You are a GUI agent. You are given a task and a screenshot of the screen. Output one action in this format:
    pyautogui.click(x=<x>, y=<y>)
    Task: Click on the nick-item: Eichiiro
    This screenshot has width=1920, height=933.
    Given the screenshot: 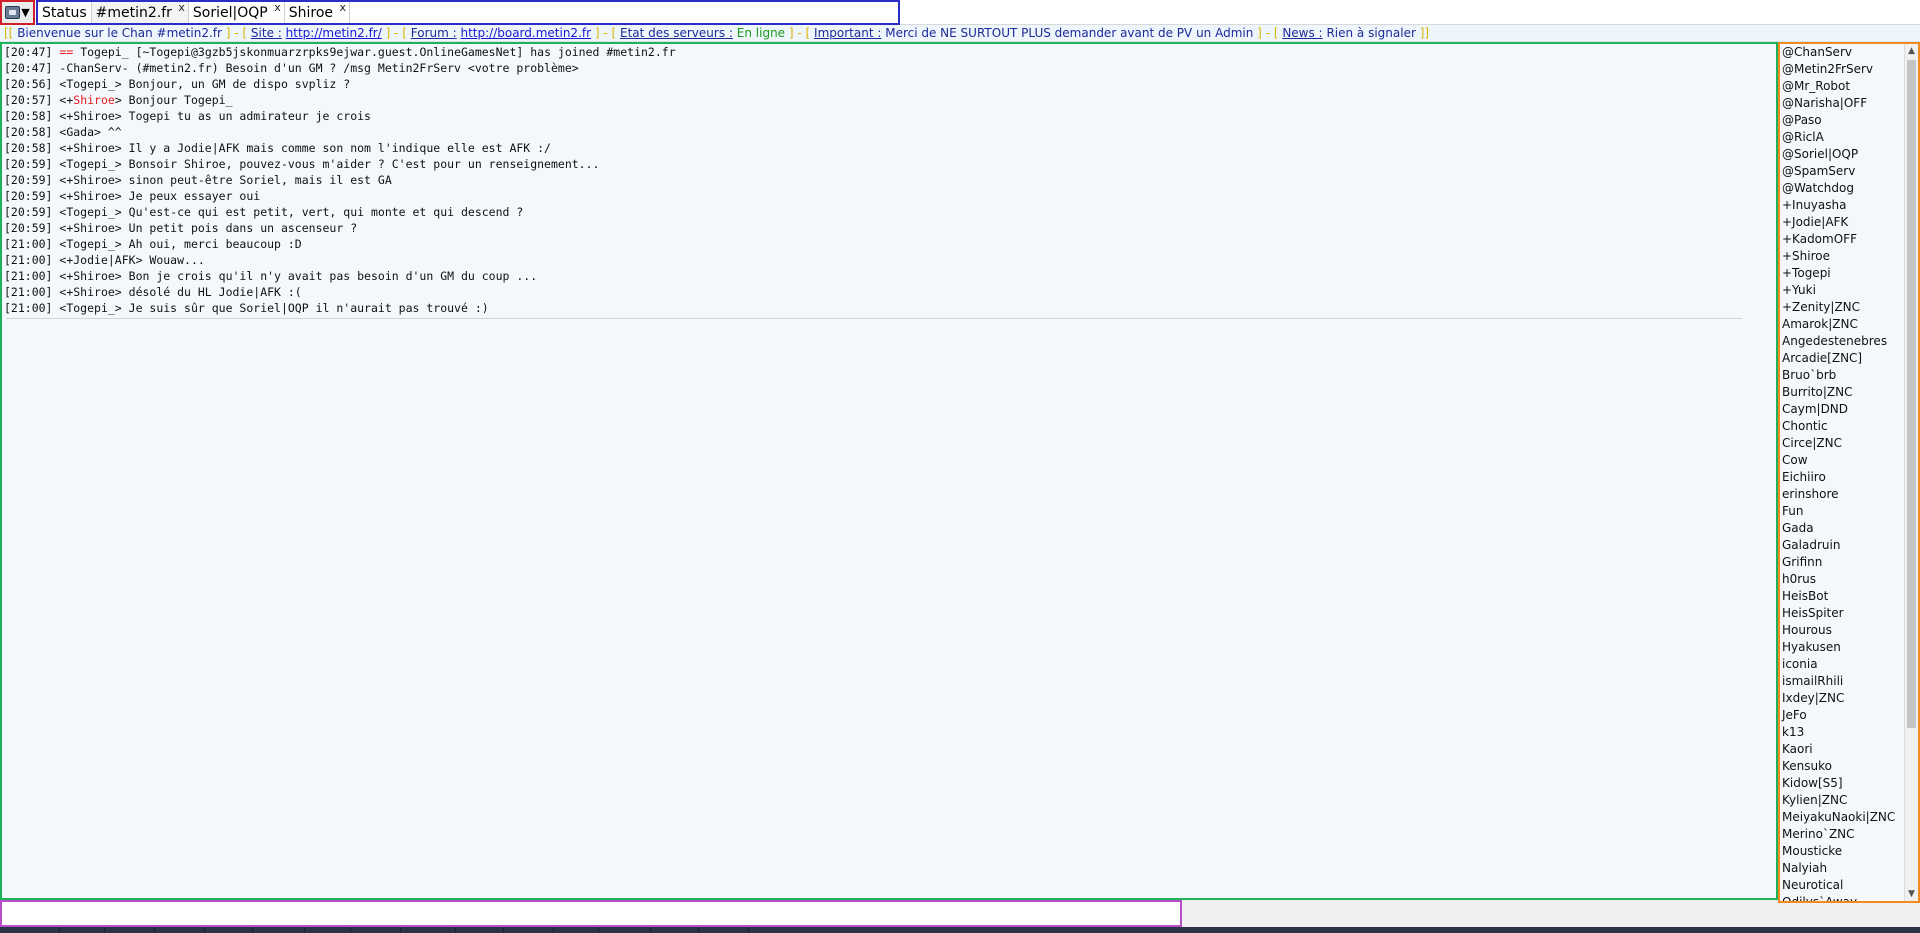 What is the action you would take?
    pyautogui.click(x=1842, y=477)
    